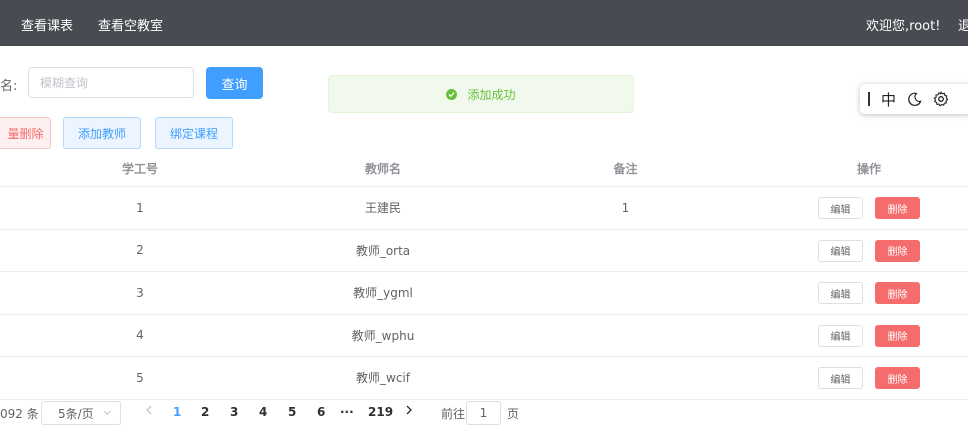 The image size is (968, 437). Describe the element at coordinates (234, 412) in the screenshot. I see `page-number: 3` at that location.